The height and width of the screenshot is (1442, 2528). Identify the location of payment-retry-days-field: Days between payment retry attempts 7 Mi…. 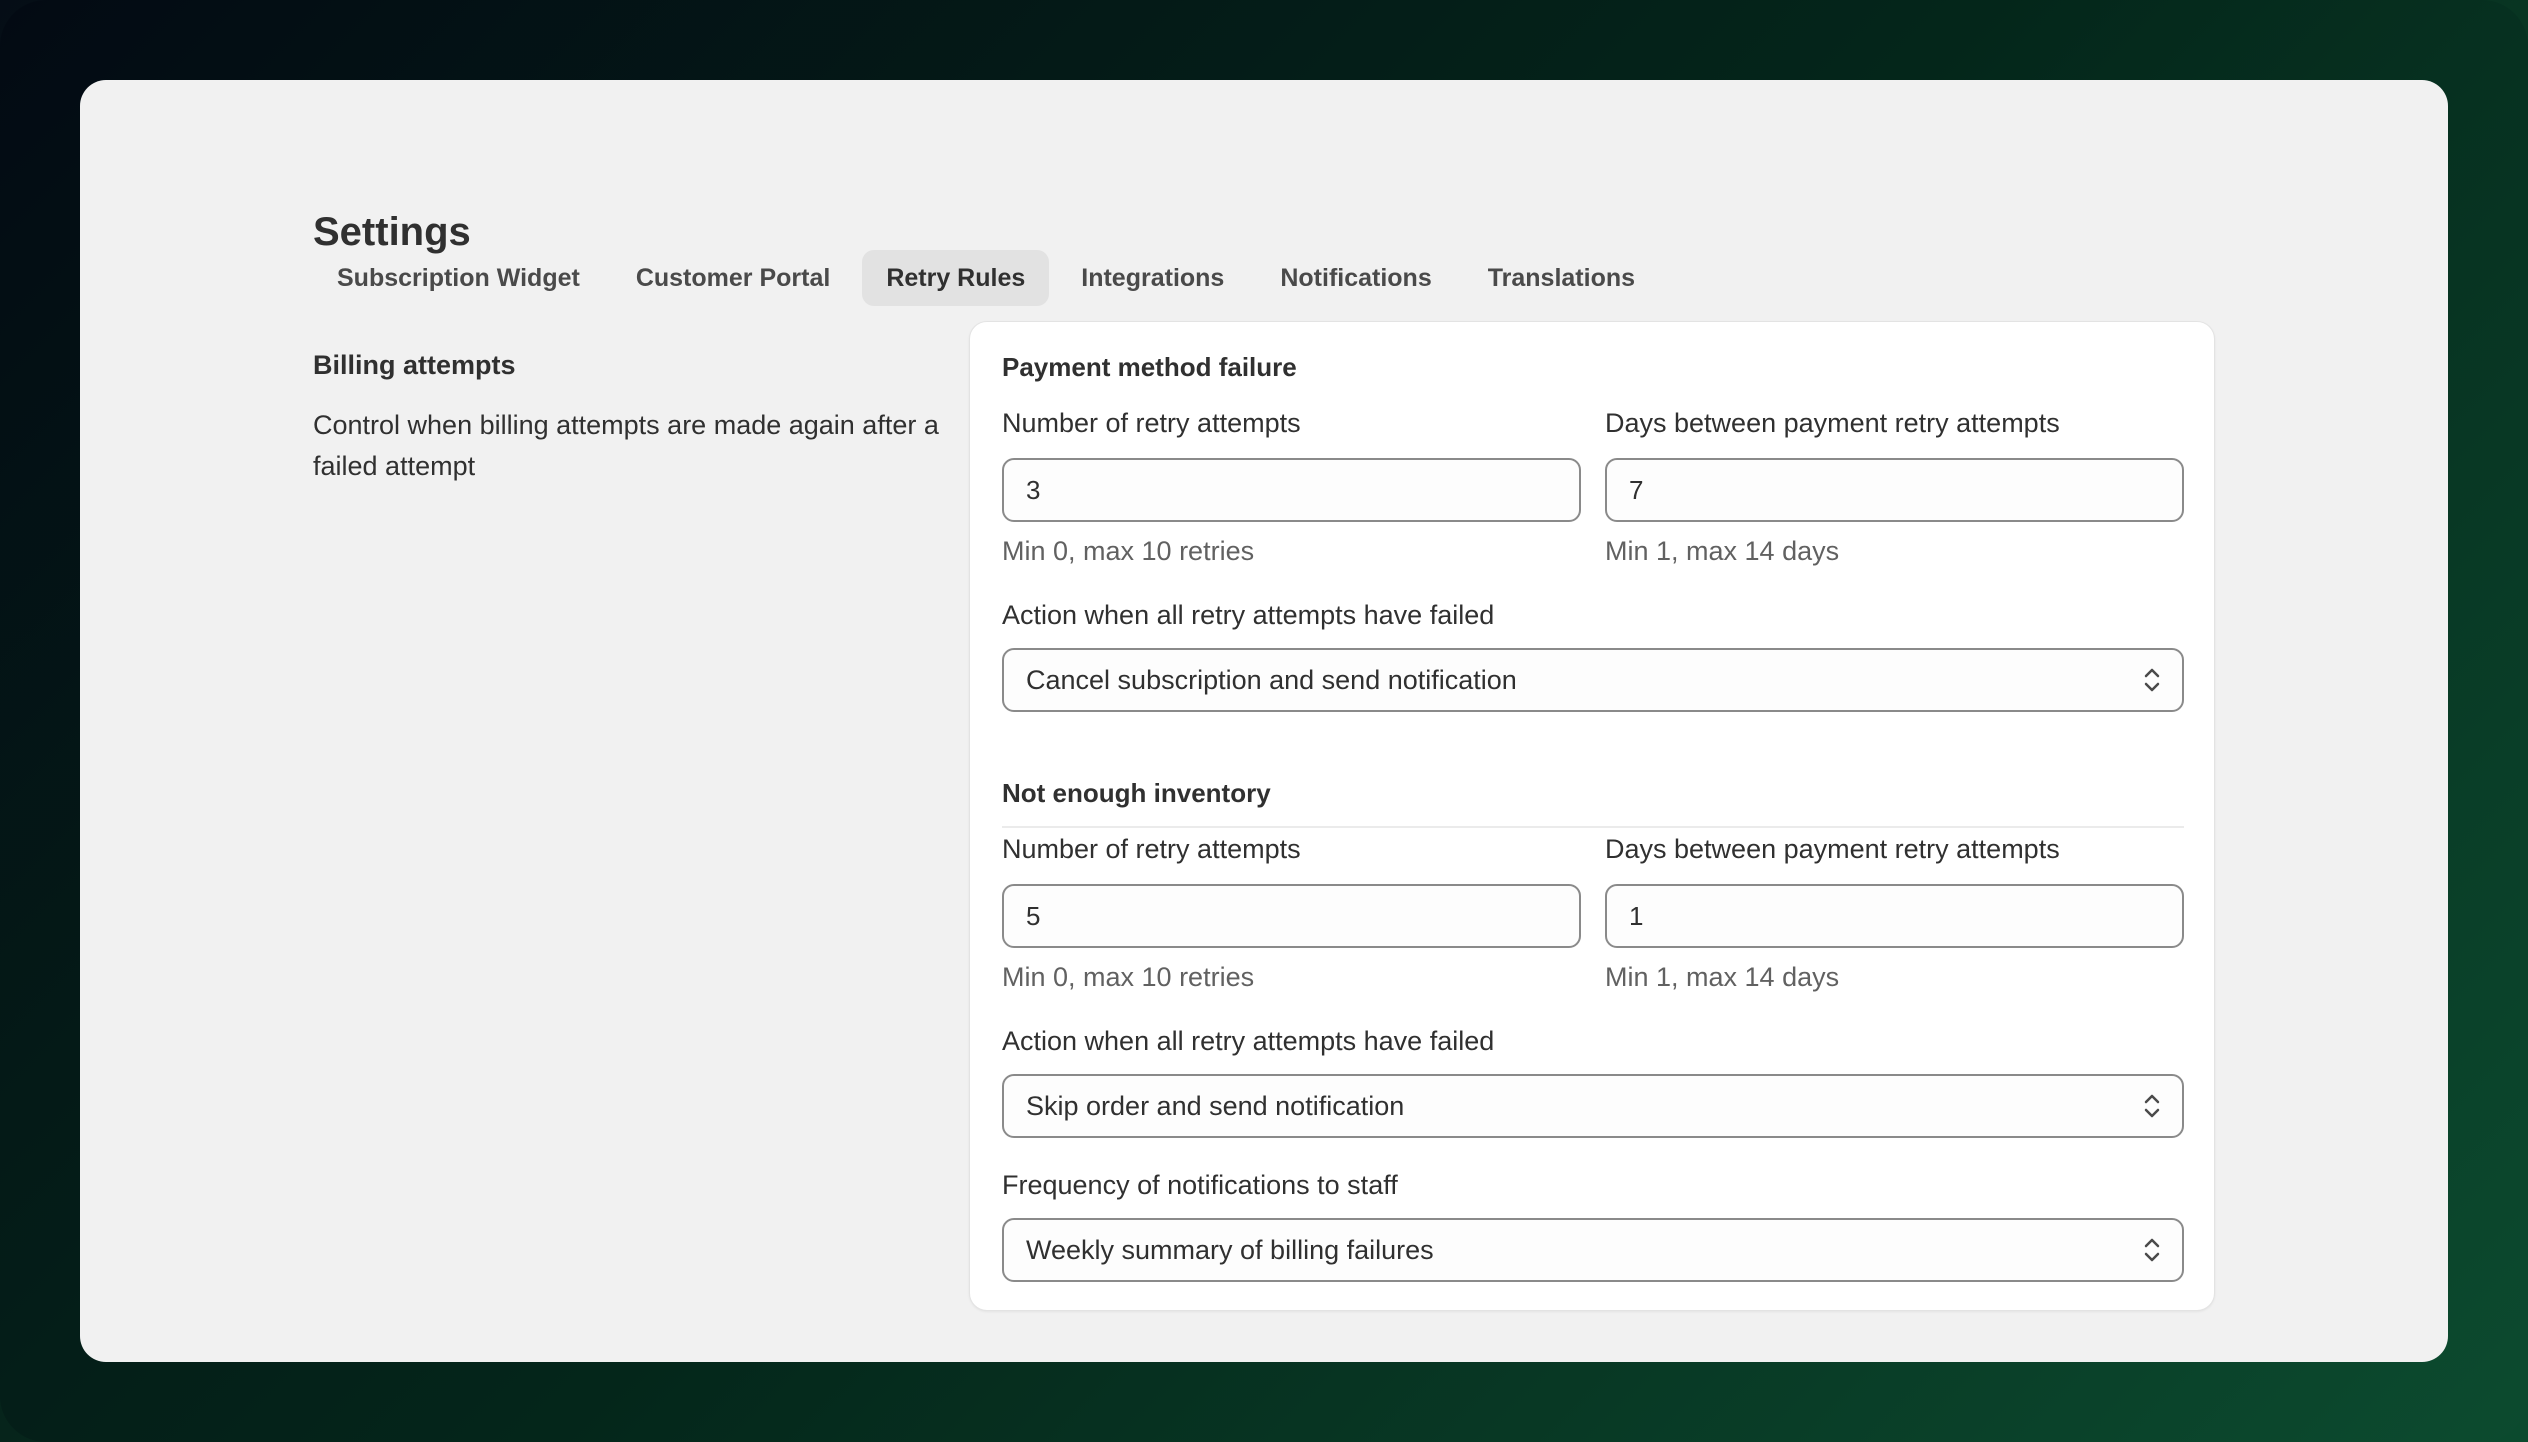
(1894, 487).